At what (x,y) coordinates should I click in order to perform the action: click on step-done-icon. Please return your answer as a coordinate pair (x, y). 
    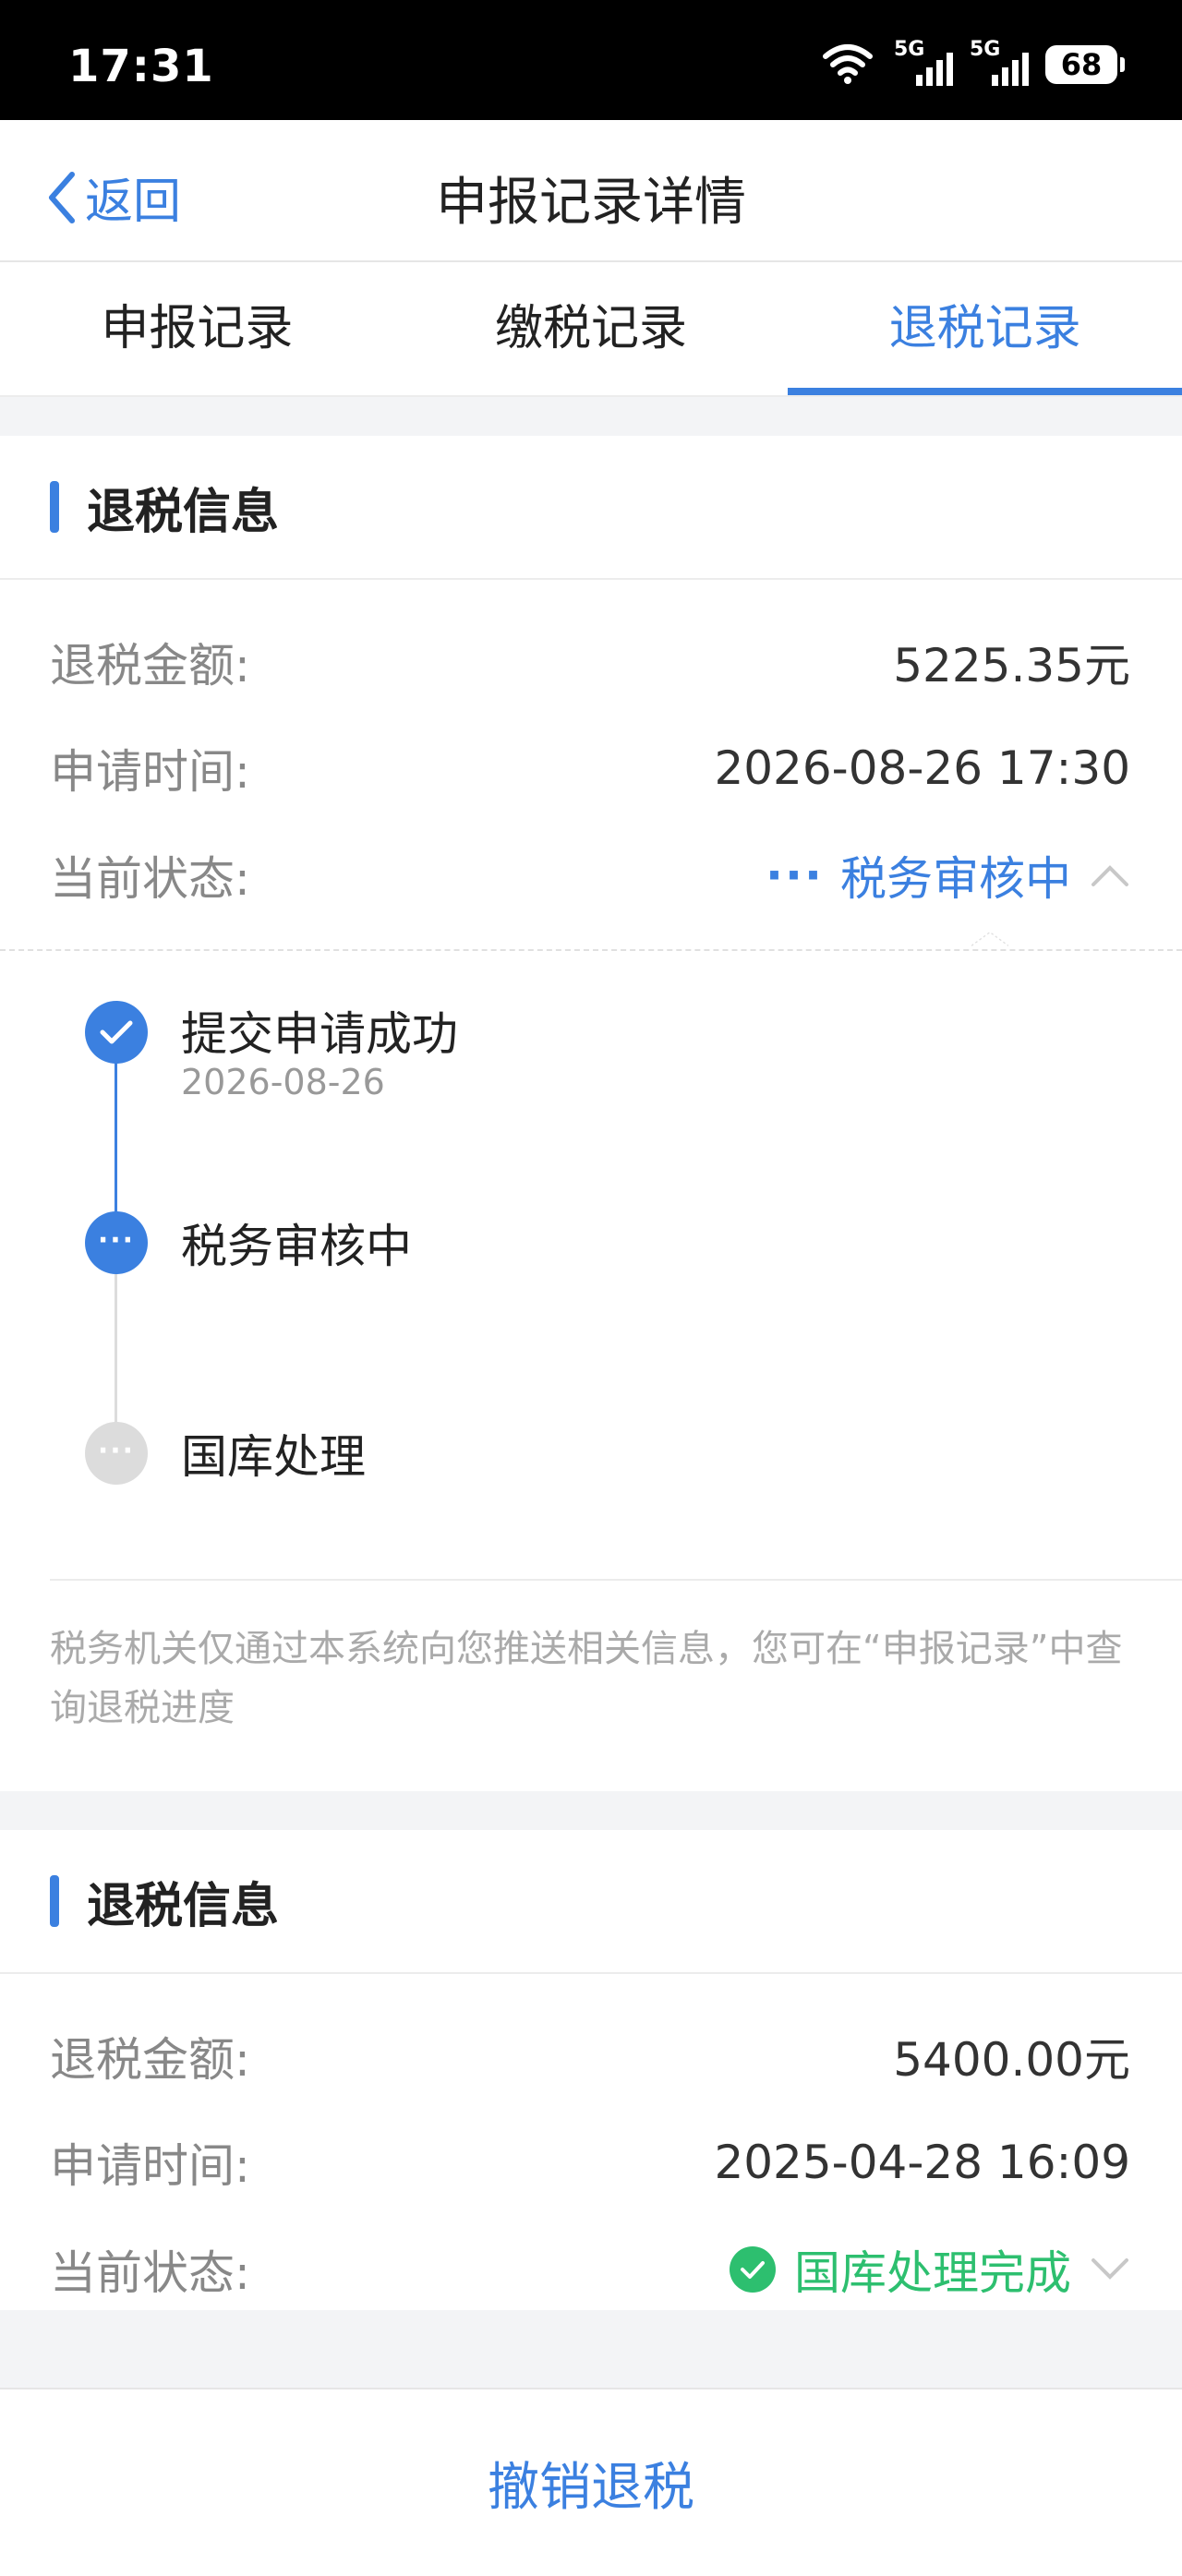
    Looking at the image, I should click on (116, 1032).